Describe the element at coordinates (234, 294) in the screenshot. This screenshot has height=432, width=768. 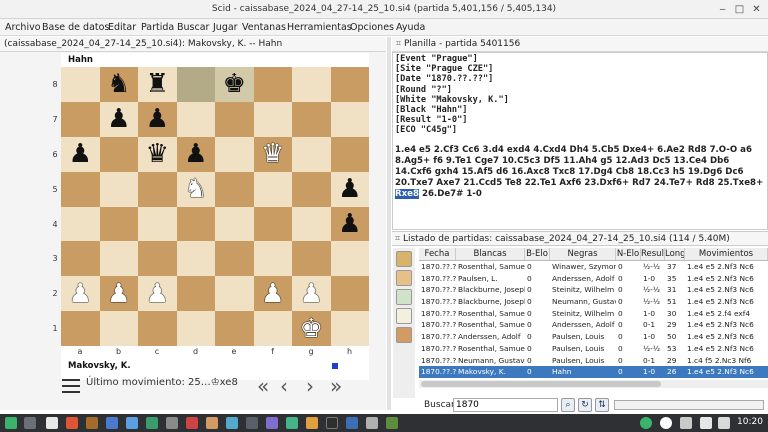
I see `square-e2` at that location.